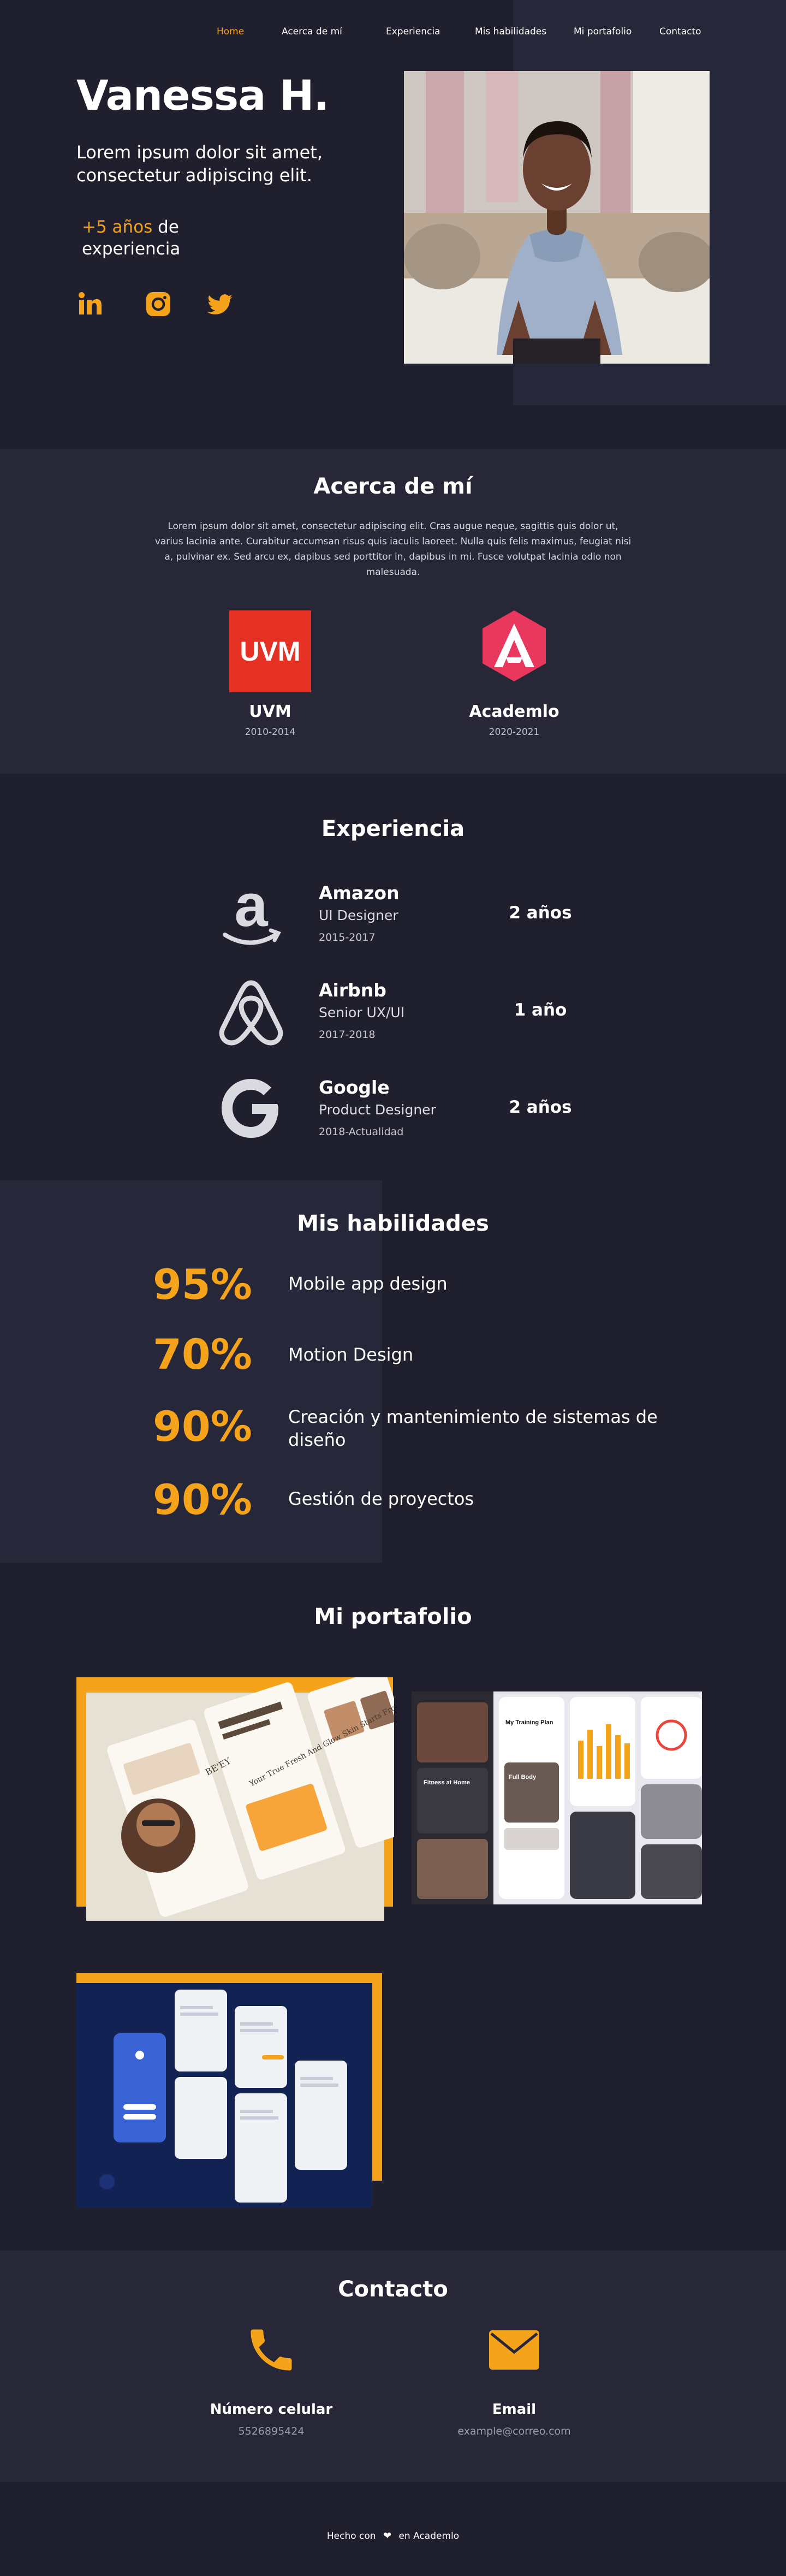 This screenshot has width=786, height=2576. What do you see at coordinates (404, 915) in the screenshot?
I see `job-amazon: a Amazon UI Designer 2015-2017 2 años` at bounding box center [404, 915].